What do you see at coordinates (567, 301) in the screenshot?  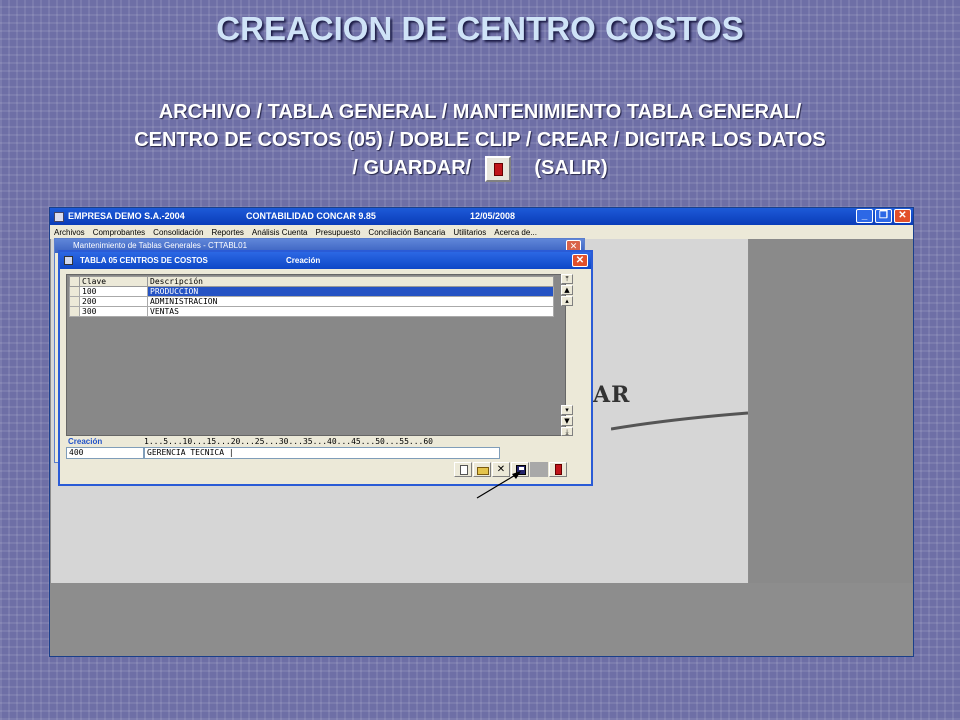 I see `scroll-up-icon: ▴` at bounding box center [567, 301].